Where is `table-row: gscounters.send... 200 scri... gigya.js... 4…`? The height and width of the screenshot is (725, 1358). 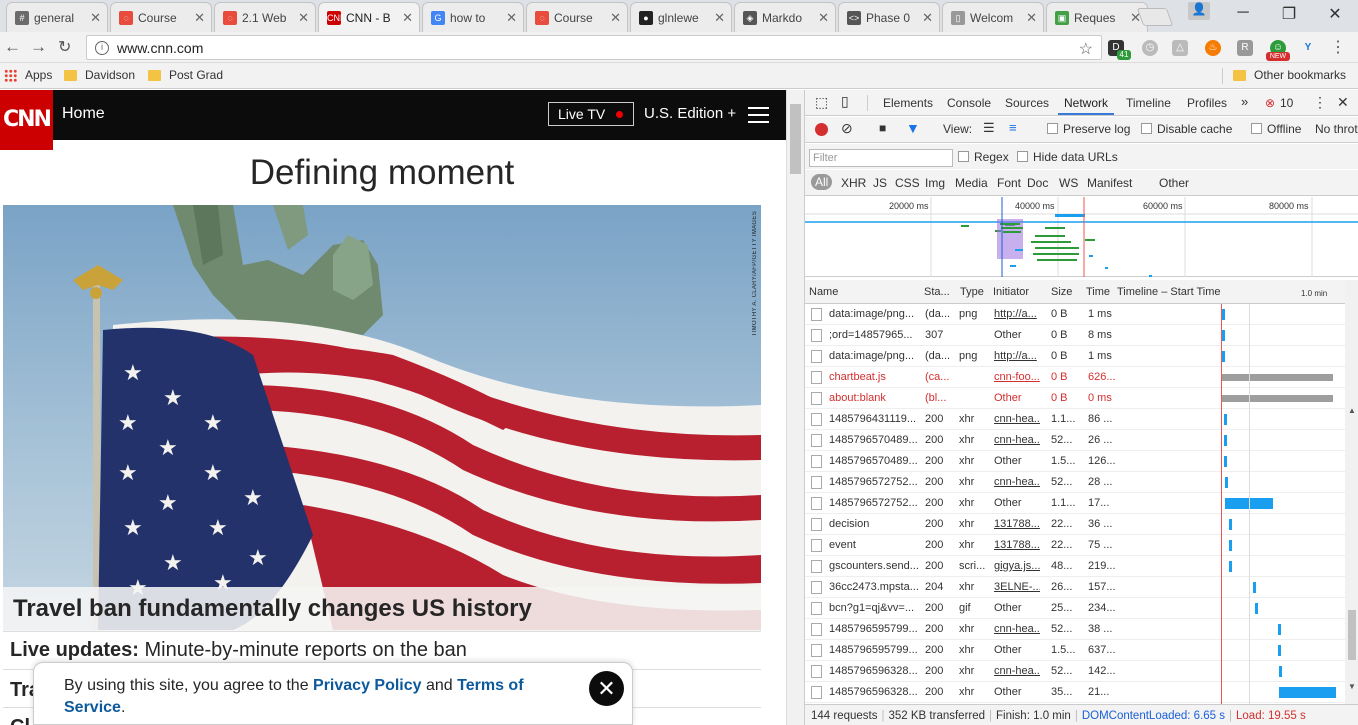
table-row: gscounters.send... 200 scri... gigya.js... 4… is located at coordinates (1075, 566).